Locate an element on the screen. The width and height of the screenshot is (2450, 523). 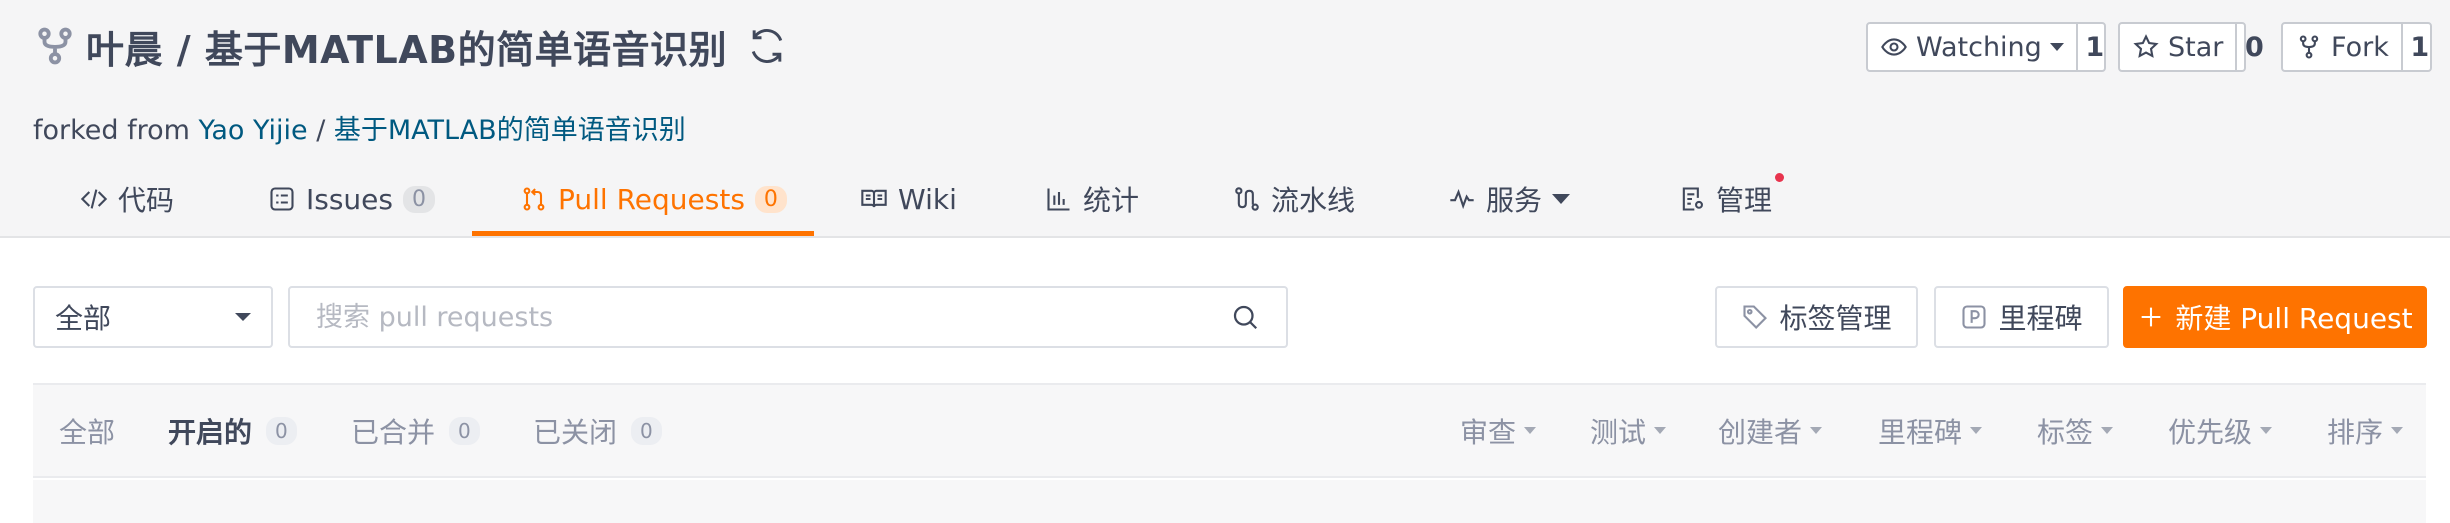
watch-label: Watching is located at coordinates (1979, 47).